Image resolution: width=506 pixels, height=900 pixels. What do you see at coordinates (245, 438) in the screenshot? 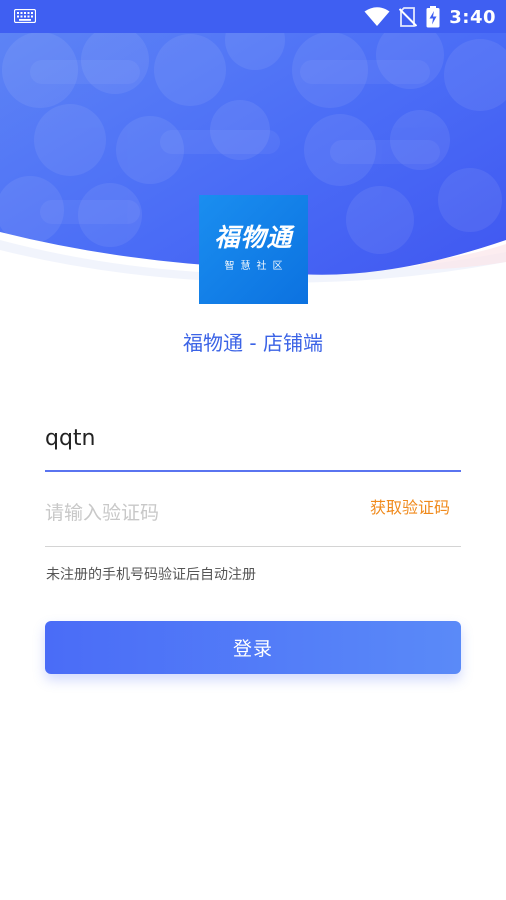
I see `phone-input` at bounding box center [245, 438].